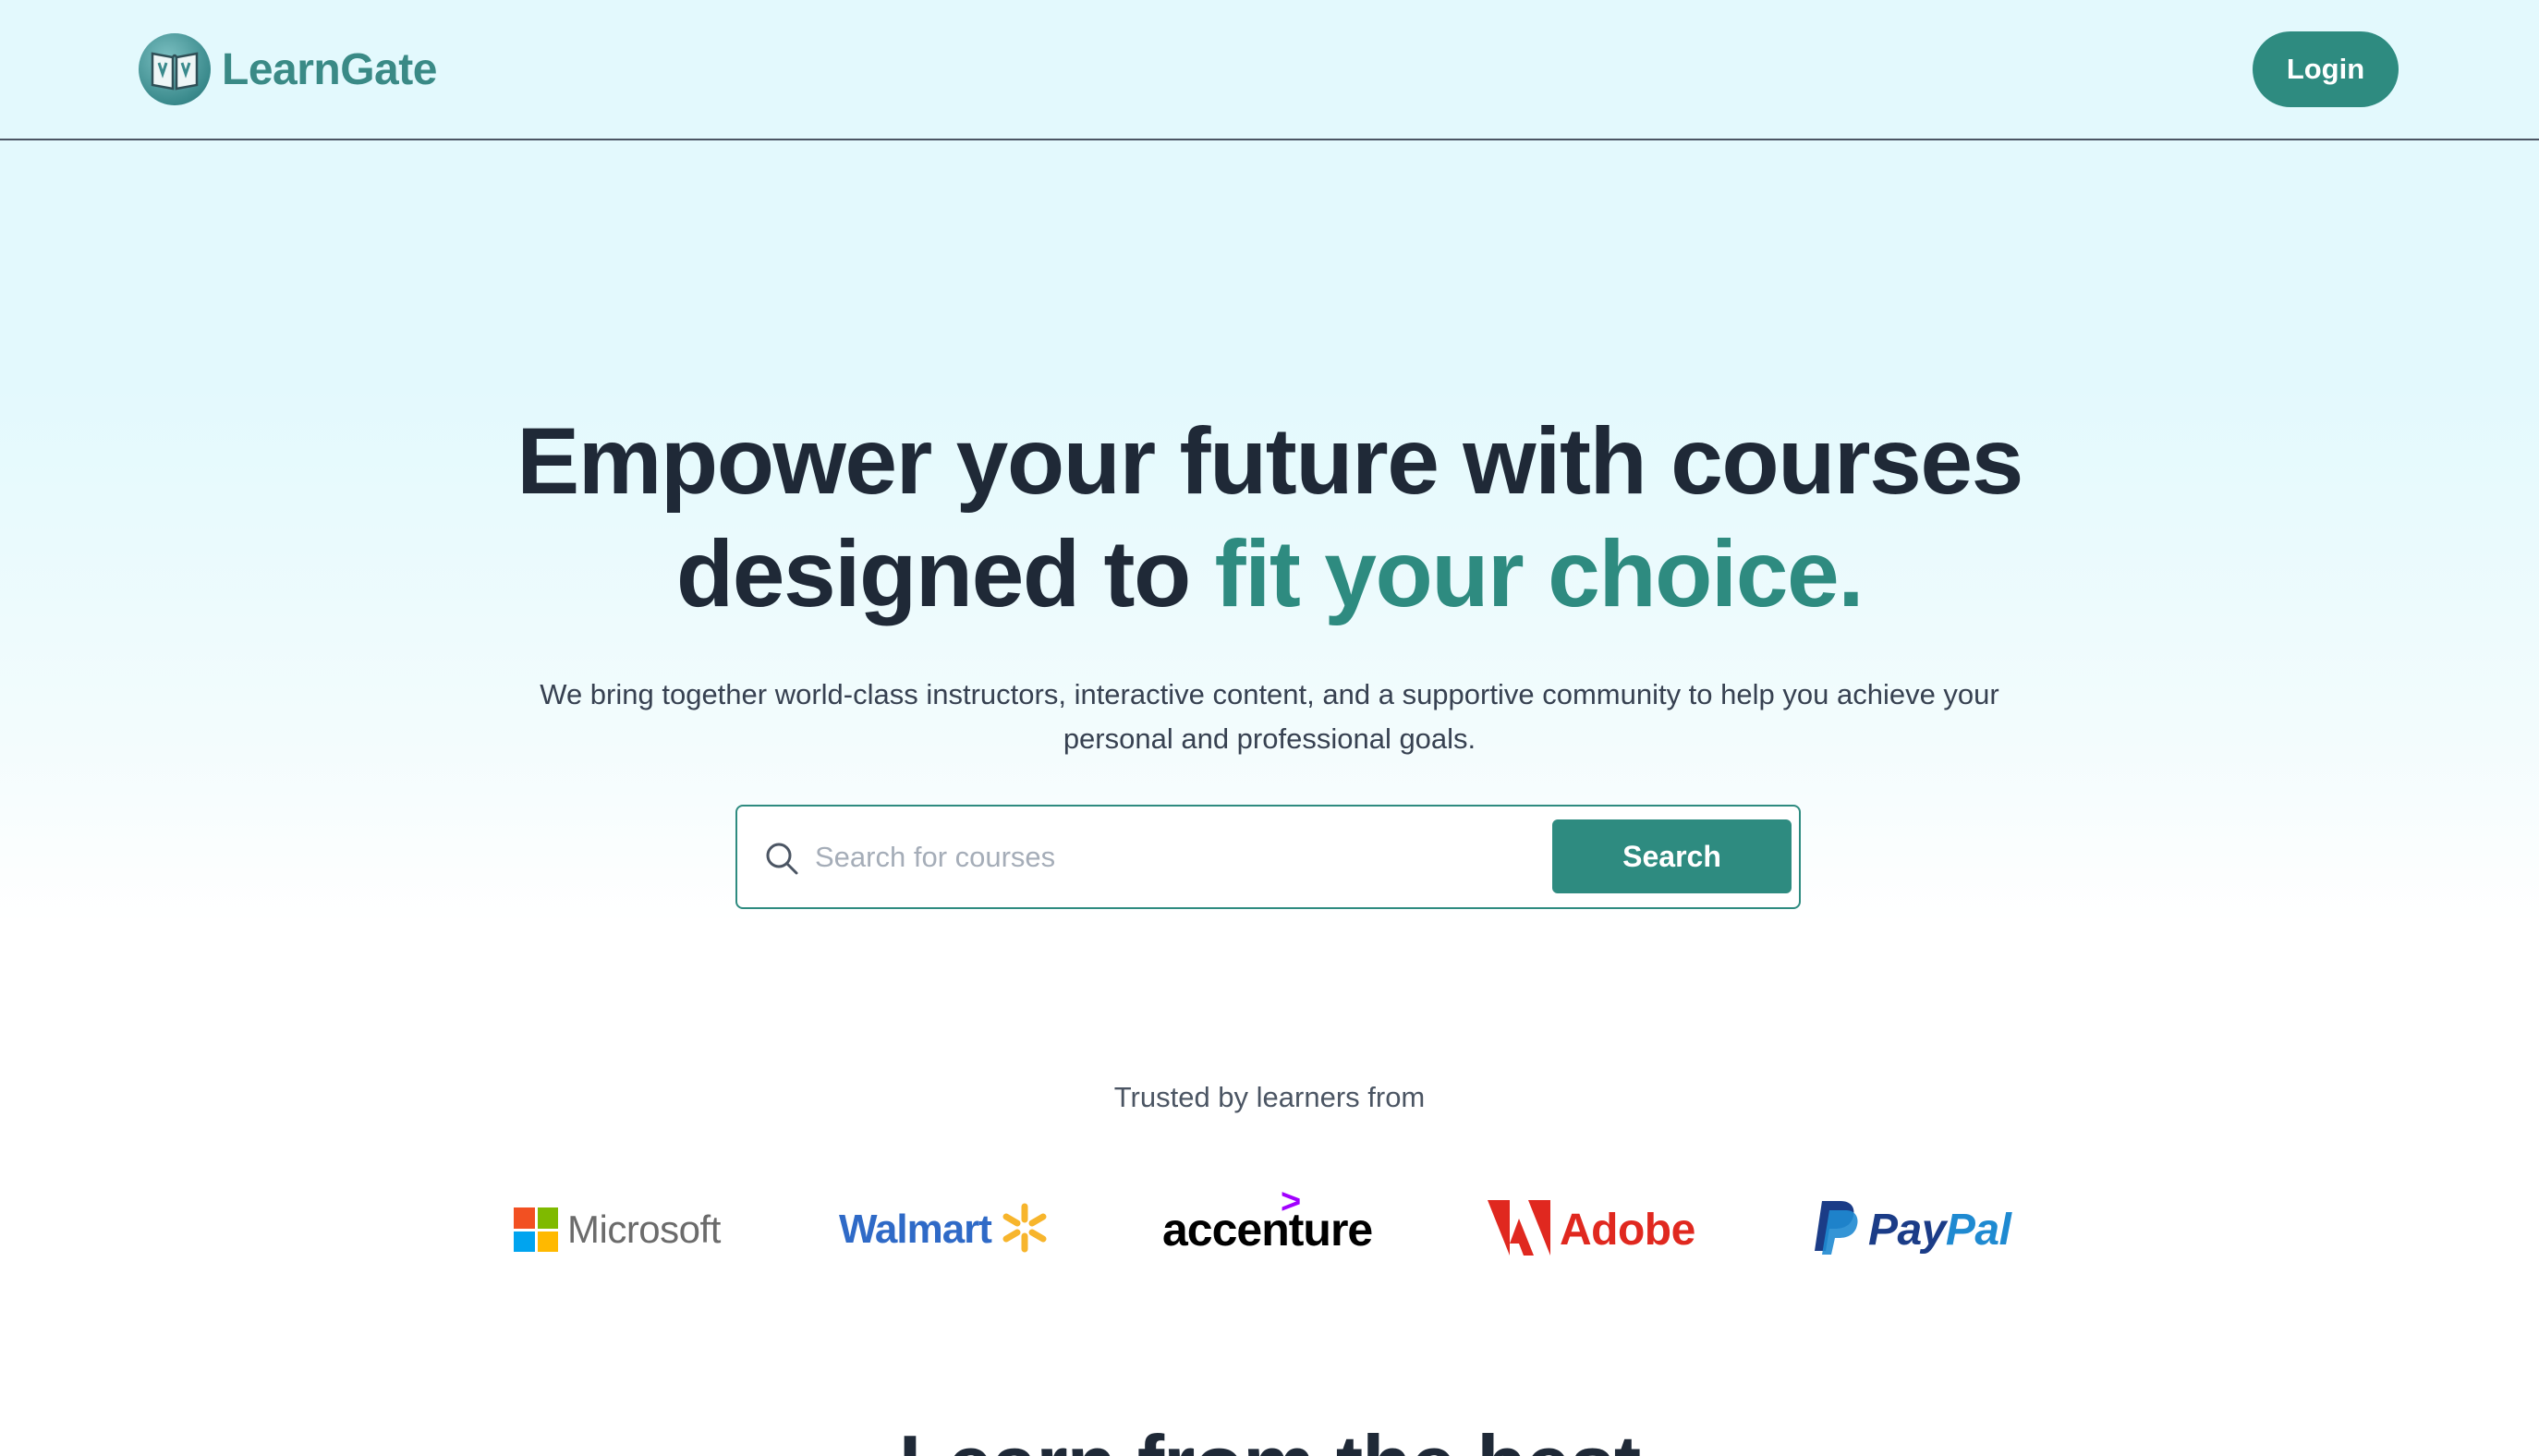 The width and height of the screenshot is (2539, 1456). What do you see at coordinates (1672, 856) in the screenshot?
I see `search-button: Search` at bounding box center [1672, 856].